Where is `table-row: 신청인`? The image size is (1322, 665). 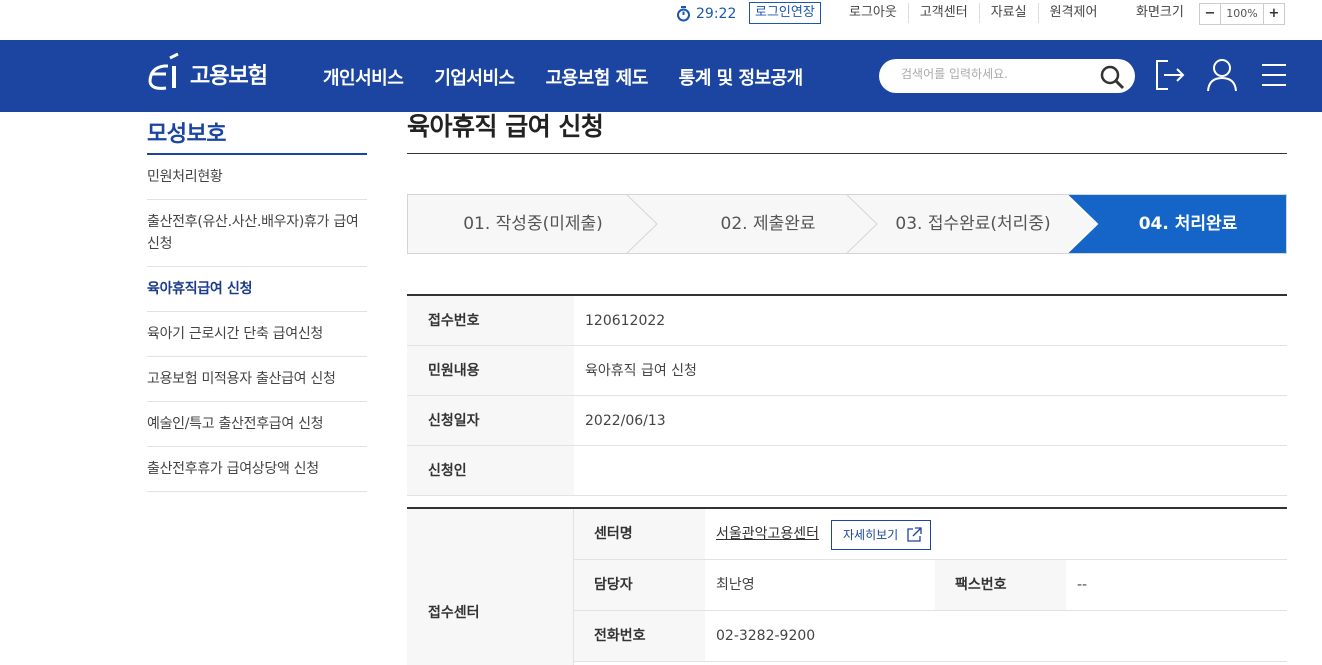 table-row: 신청인 is located at coordinates (847, 471).